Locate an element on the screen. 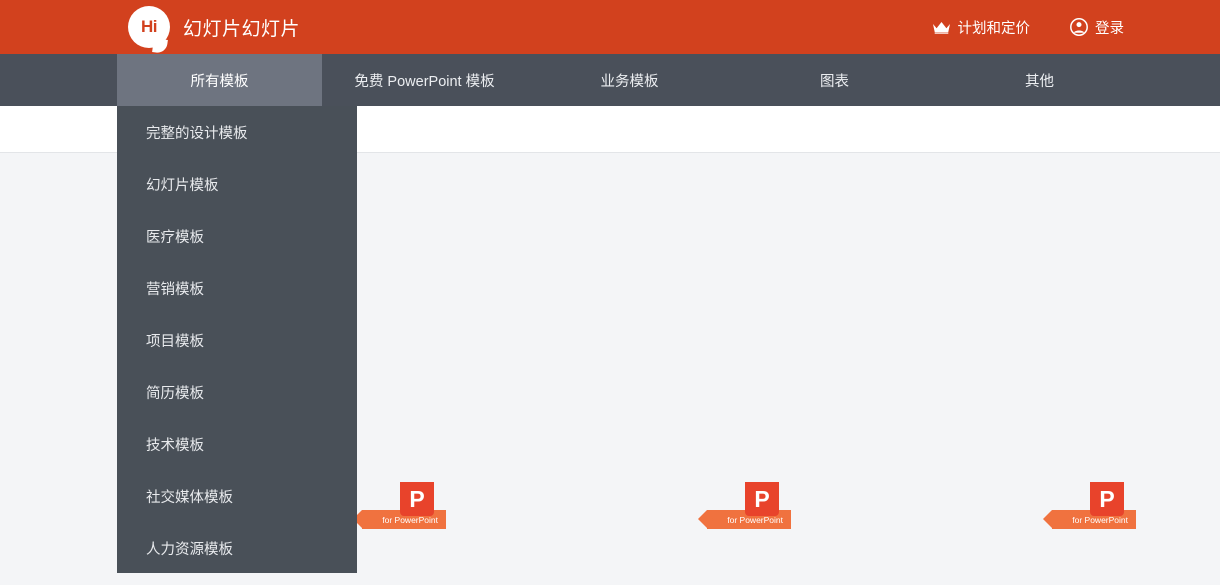  dropdown-item-project-templates: 项目模板 is located at coordinates (237, 340).